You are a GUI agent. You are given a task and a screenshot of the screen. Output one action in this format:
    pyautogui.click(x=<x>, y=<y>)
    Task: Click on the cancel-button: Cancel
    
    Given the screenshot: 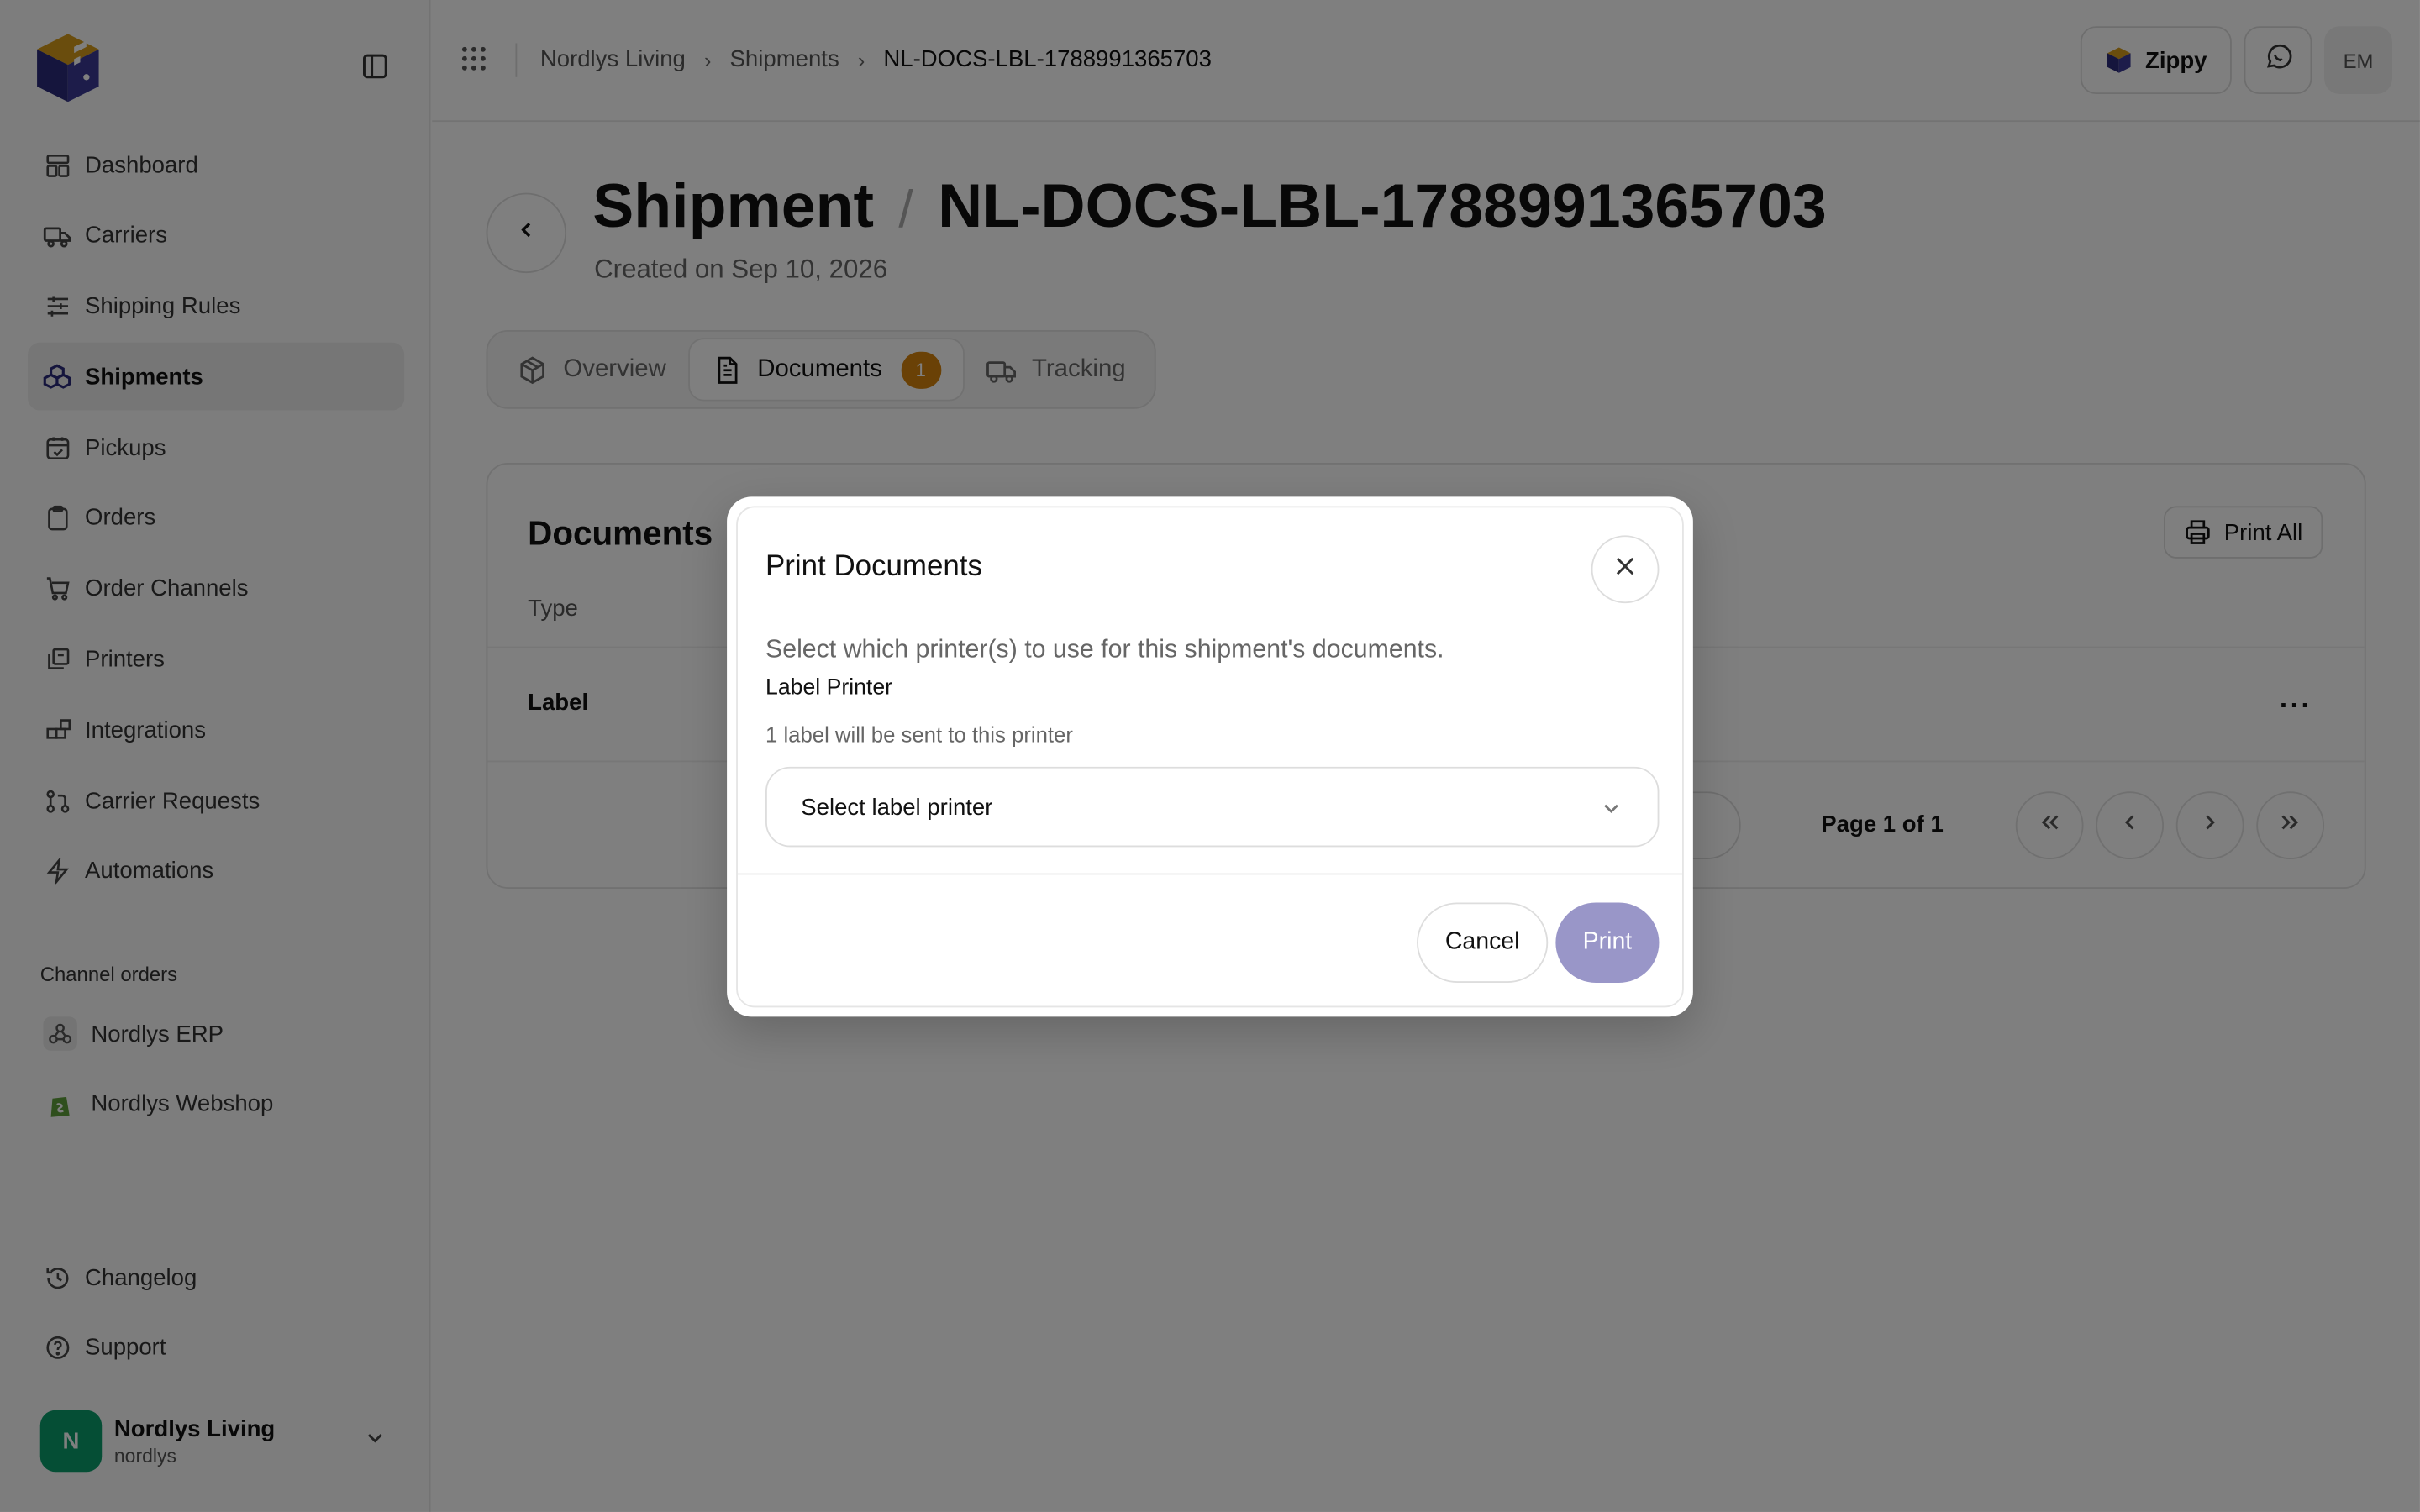 What is the action you would take?
    pyautogui.click(x=1483, y=942)
    